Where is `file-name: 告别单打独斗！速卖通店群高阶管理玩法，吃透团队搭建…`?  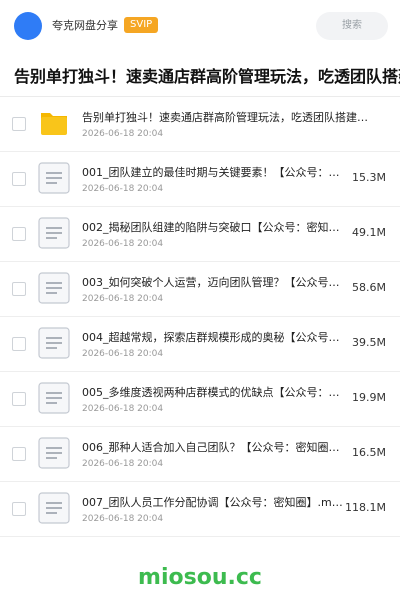 file-name: 告别单打独斗！速卖通店群高阶管理玩法，吃透团队搭建… is located at coordinates (227, 118).